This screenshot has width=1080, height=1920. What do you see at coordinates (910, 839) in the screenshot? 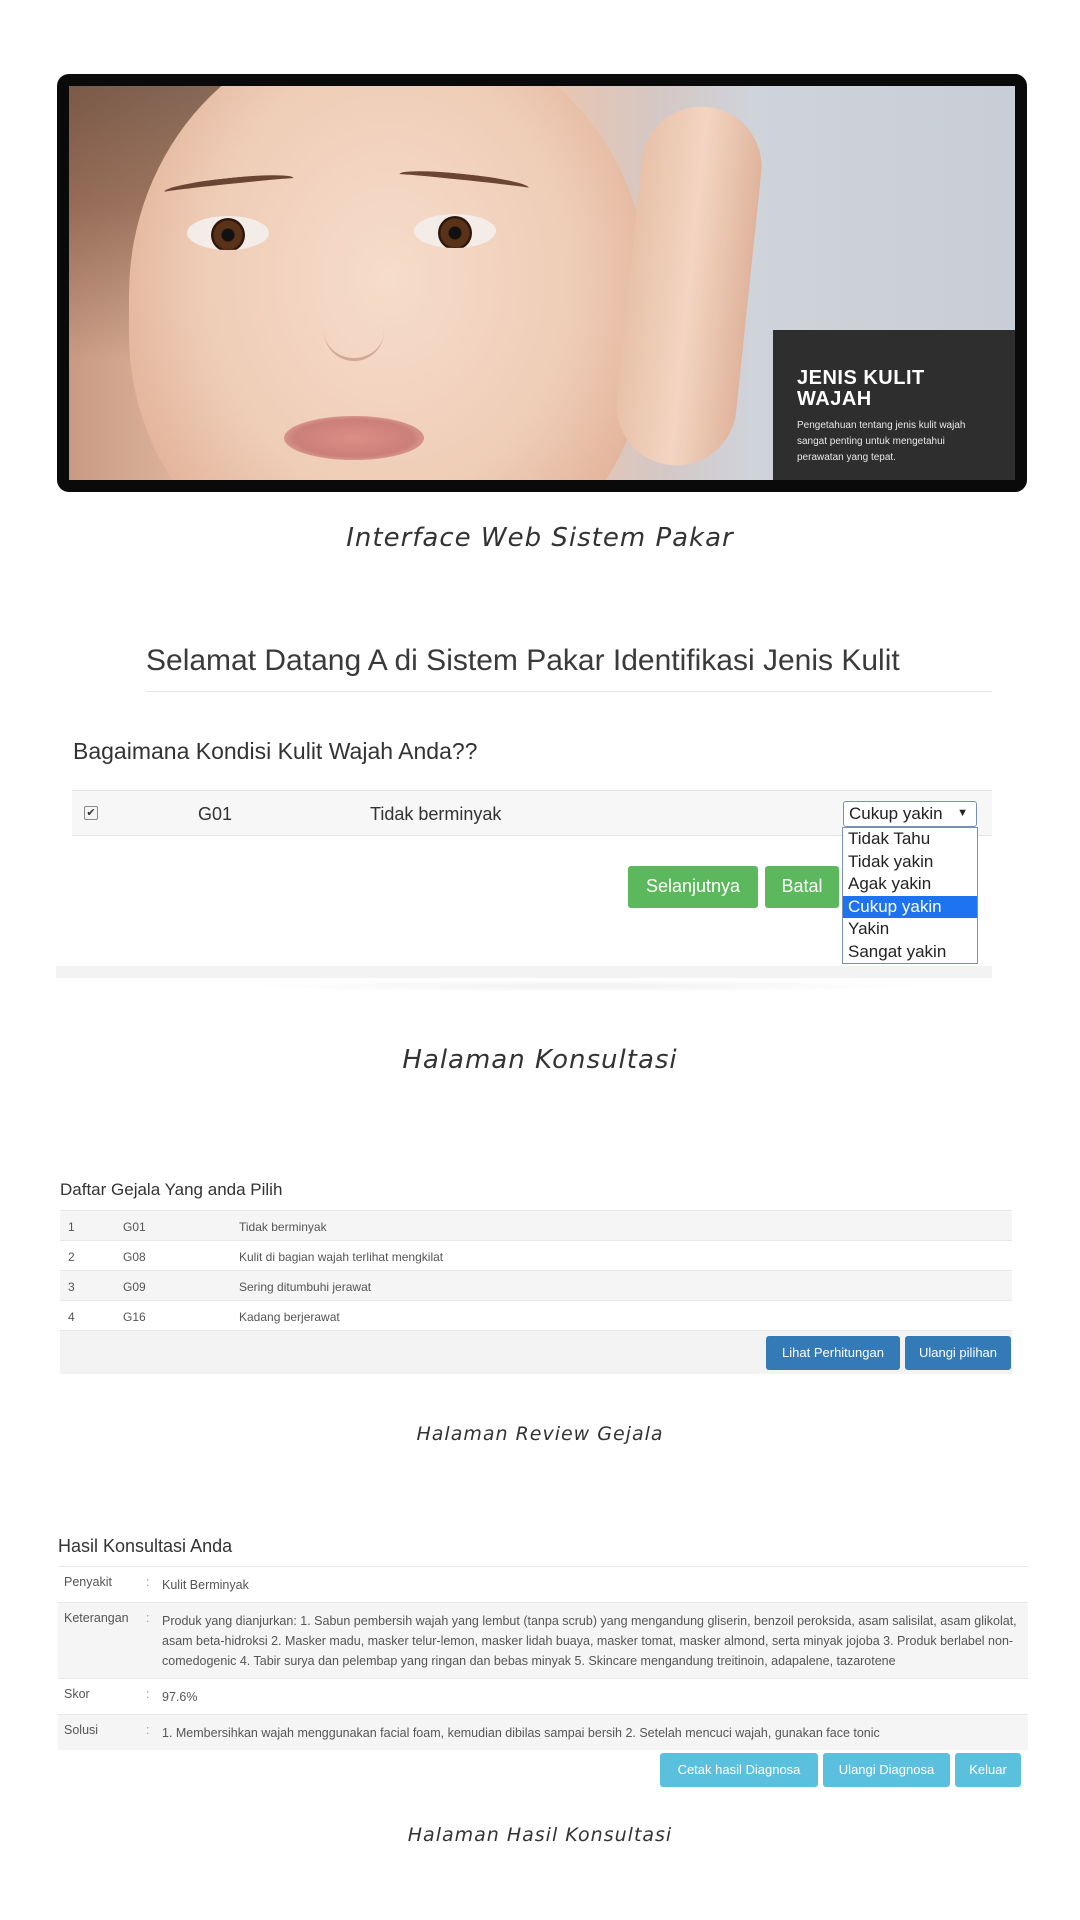
I see `certainty-option: Tidak Tahu` at bounding box center [910, 839].